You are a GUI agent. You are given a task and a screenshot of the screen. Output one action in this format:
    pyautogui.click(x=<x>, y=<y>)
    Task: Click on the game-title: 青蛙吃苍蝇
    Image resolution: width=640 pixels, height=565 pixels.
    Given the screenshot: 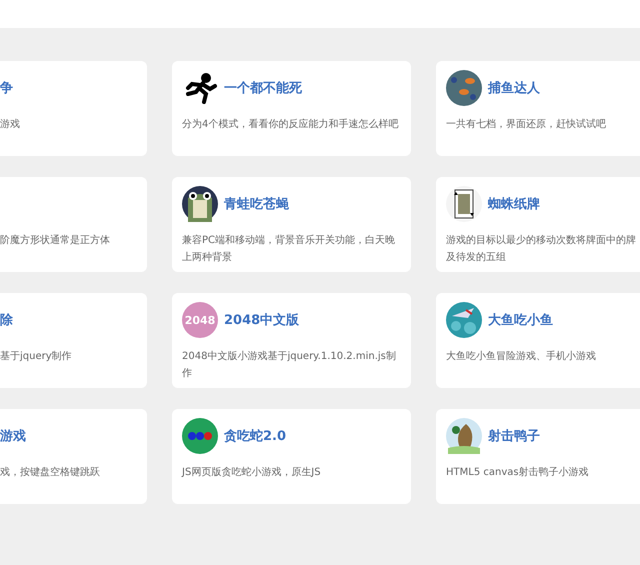 What is the action you would take?
    pyautogui.click(x=256, y=204)
    